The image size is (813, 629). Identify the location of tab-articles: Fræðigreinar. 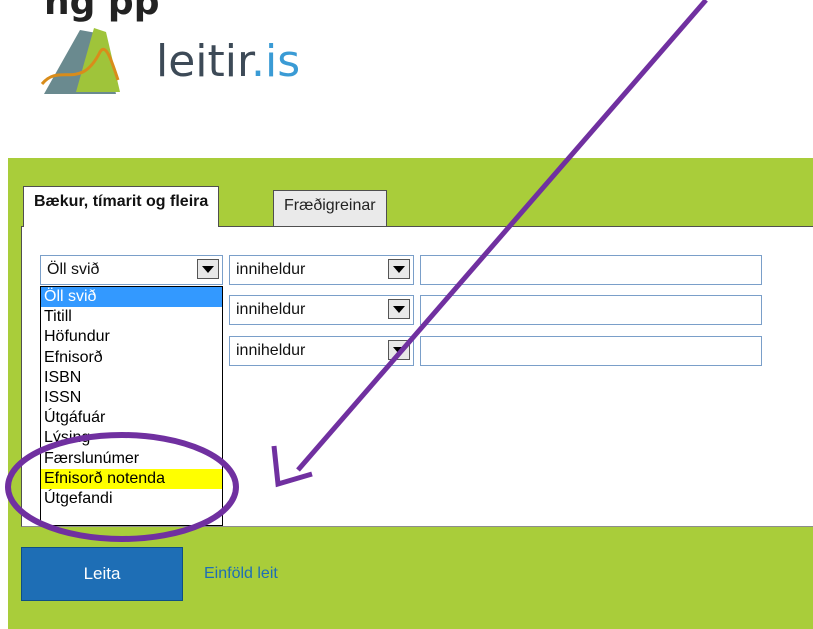
(330, 208).